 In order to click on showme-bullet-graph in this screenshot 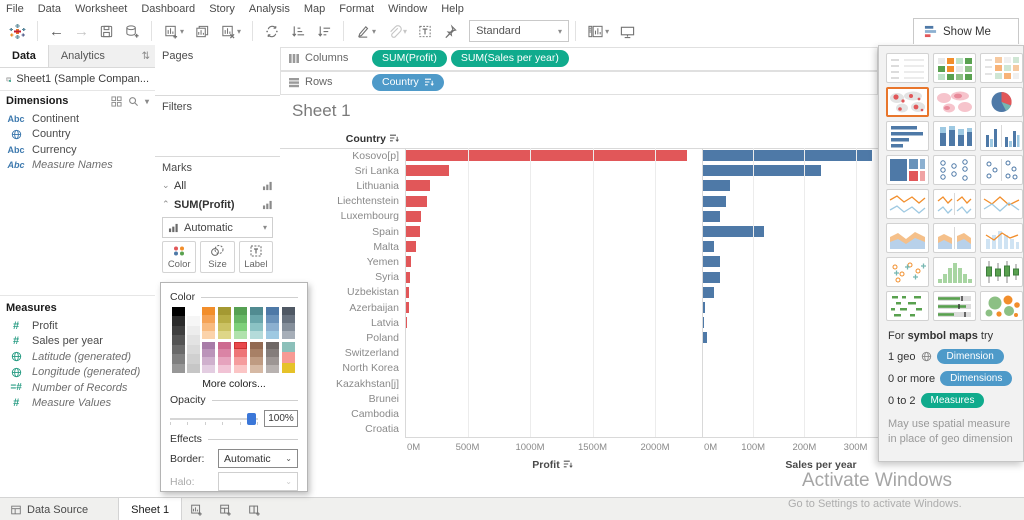, I will do `click(954, 306)`.